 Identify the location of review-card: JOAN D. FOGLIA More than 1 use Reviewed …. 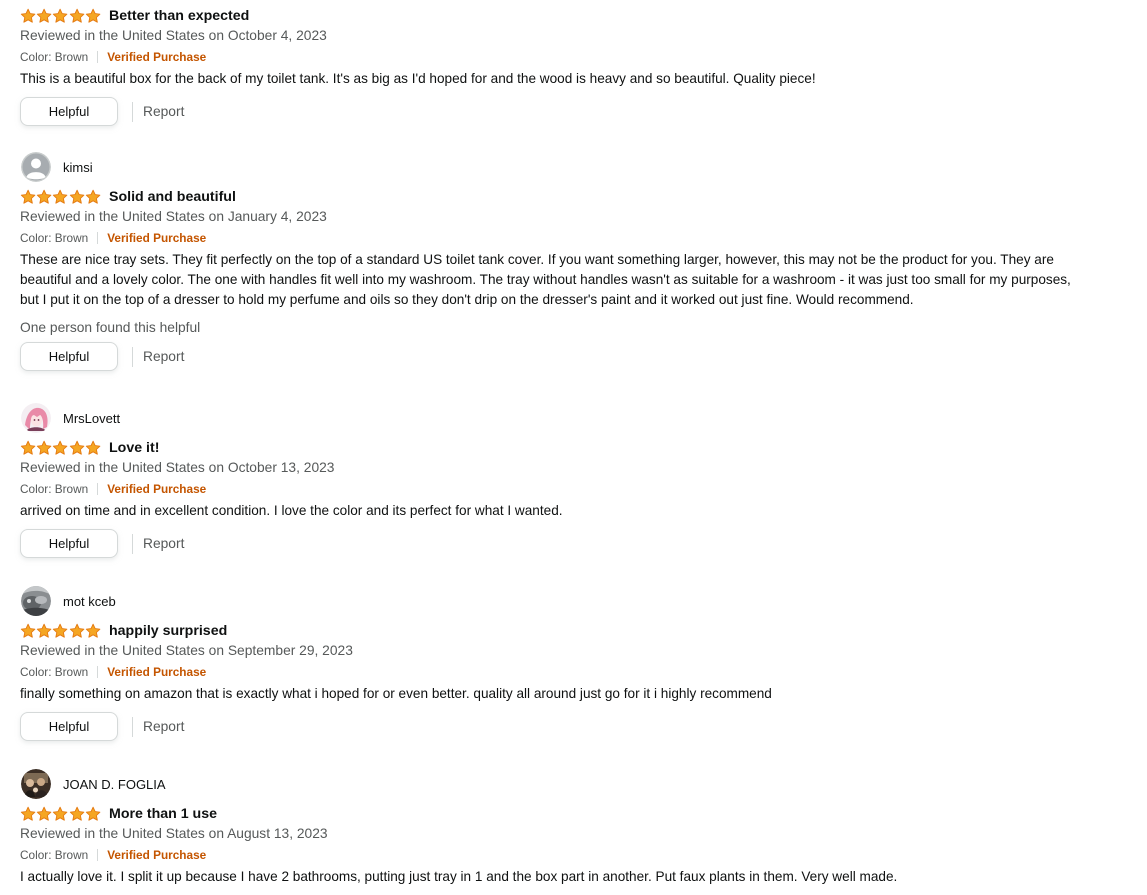
(583, 828).